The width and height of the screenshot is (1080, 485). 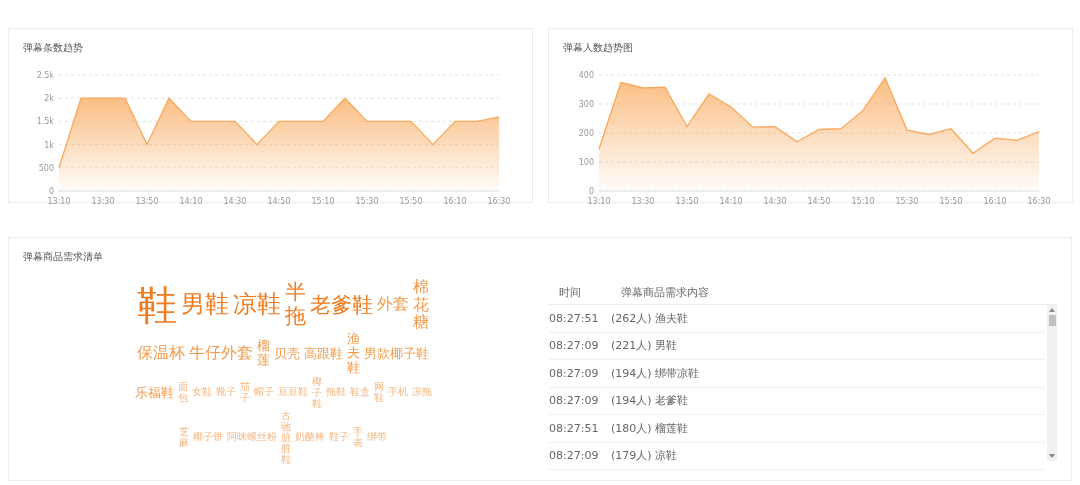 What do you see at coordinates (257, 304) in the screenshot?
I see `cloud-word: 凉鞋` at bounding box center [257, 304].